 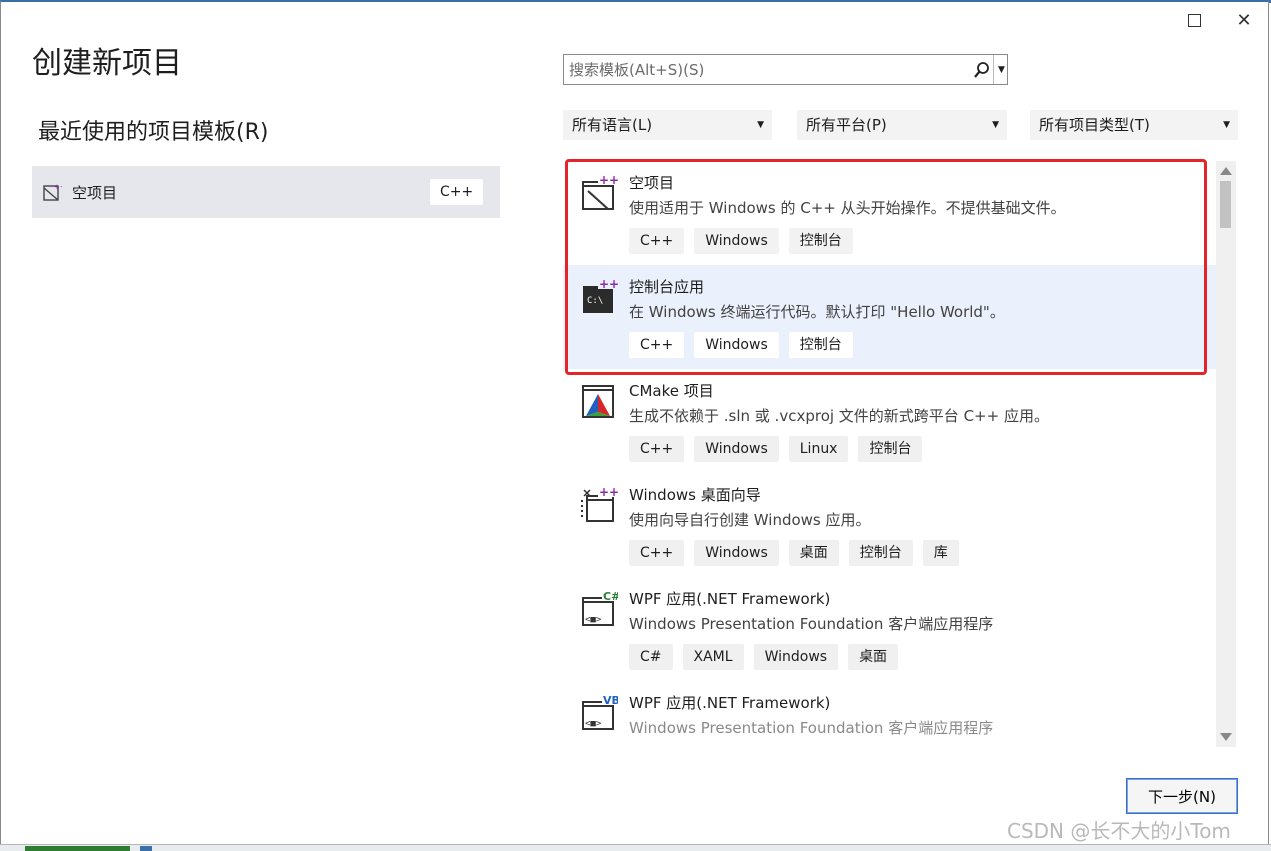 I want to click on close-button: ✕, so click(x=1244, y=20).